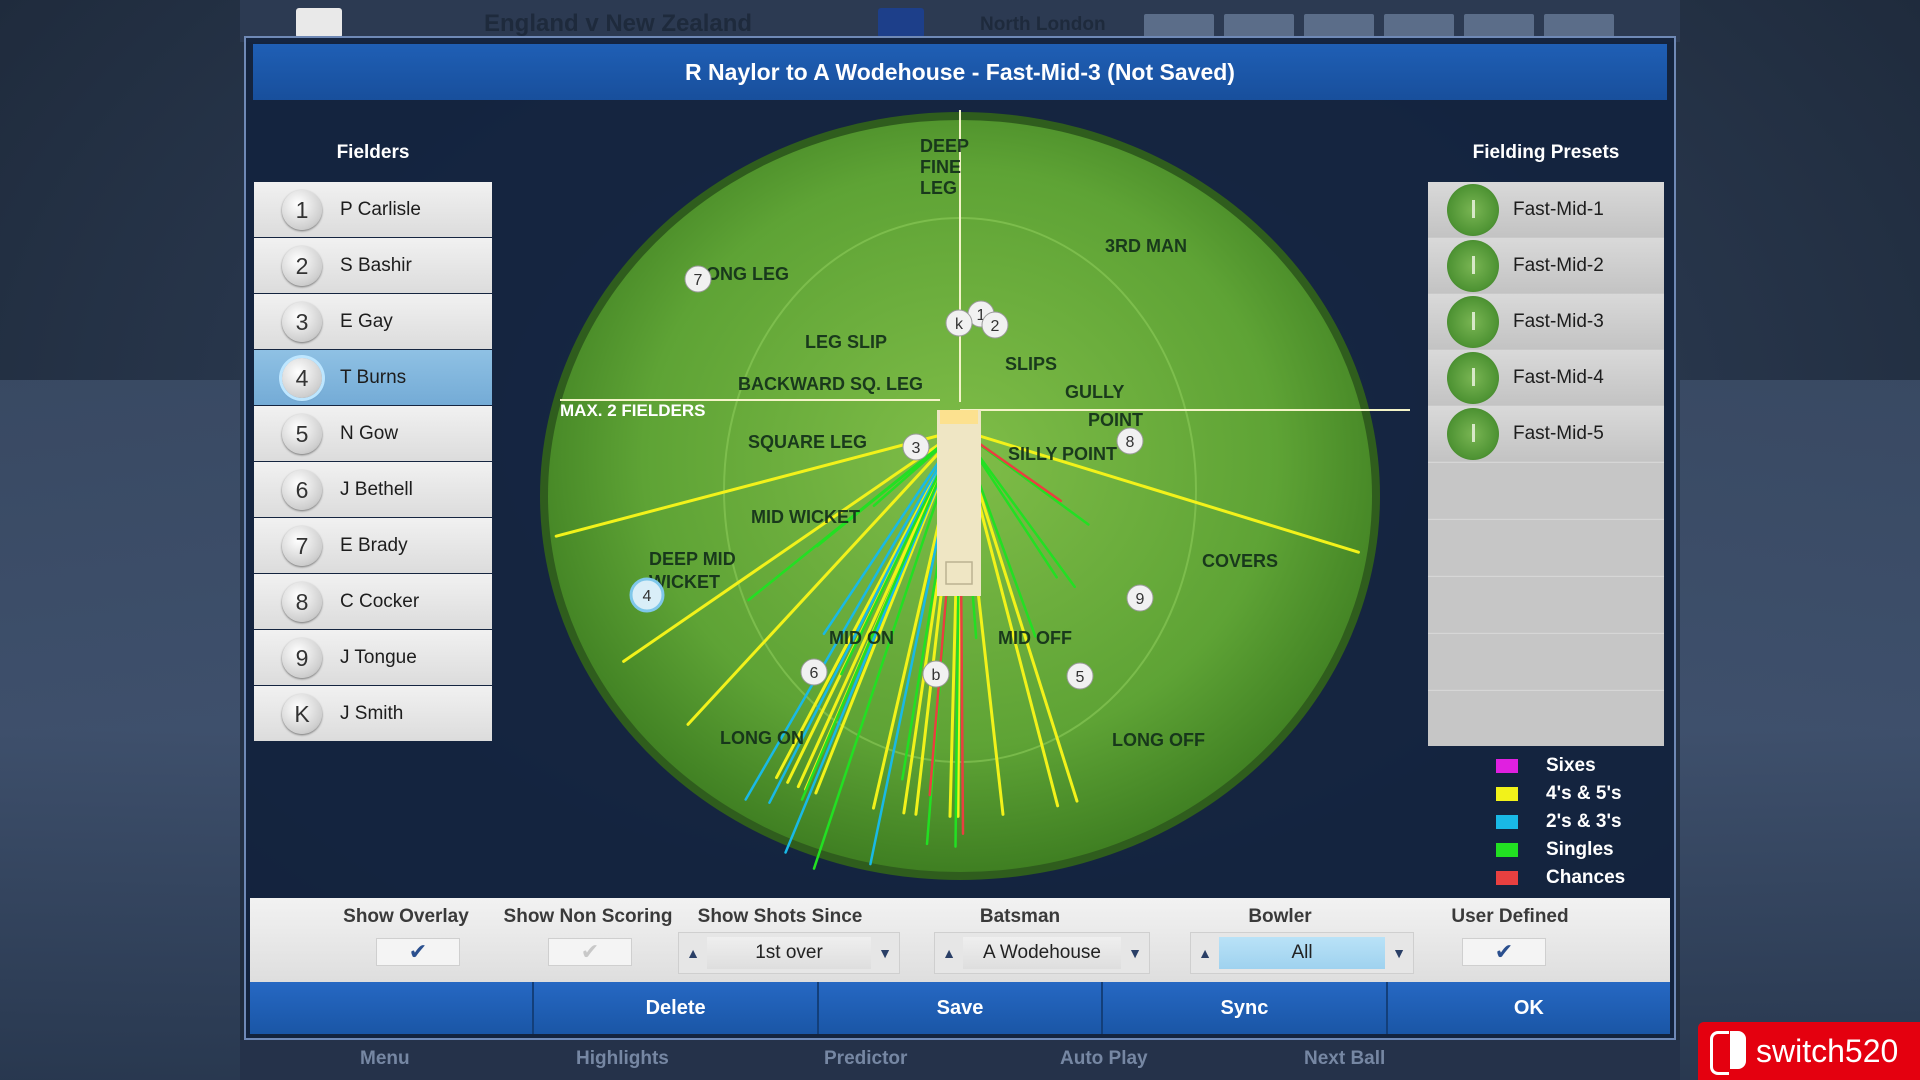 The image size is (1920, 1080). I want to click on preset-name: Fast-Mid-4, so click(1558, 377).